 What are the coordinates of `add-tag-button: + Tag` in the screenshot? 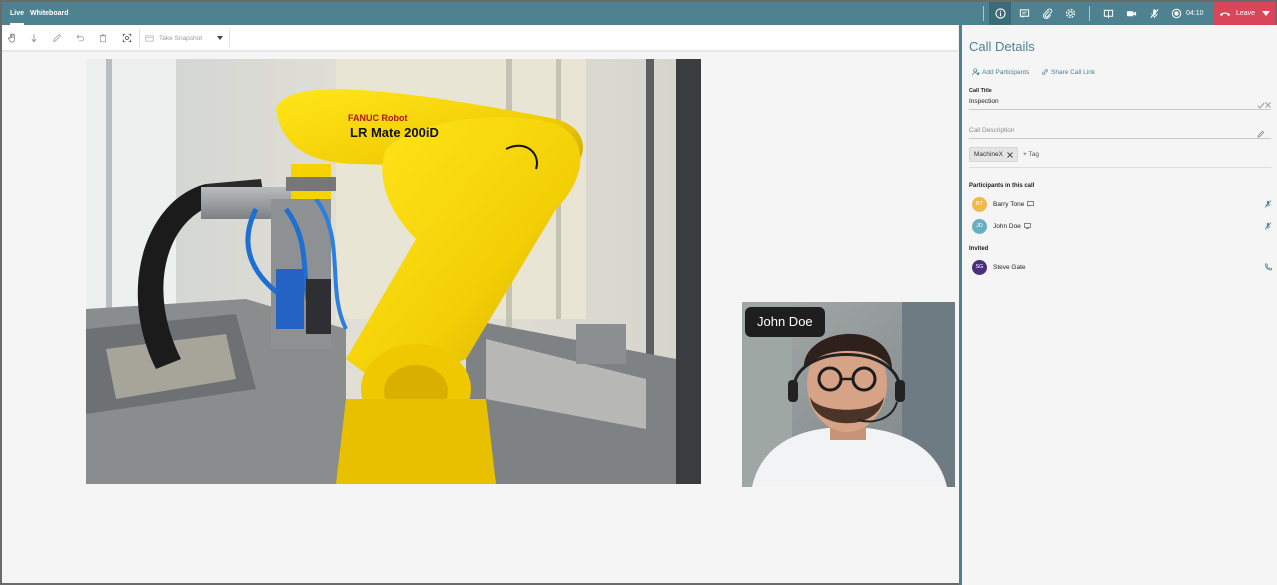 It's located at (1031, 154).